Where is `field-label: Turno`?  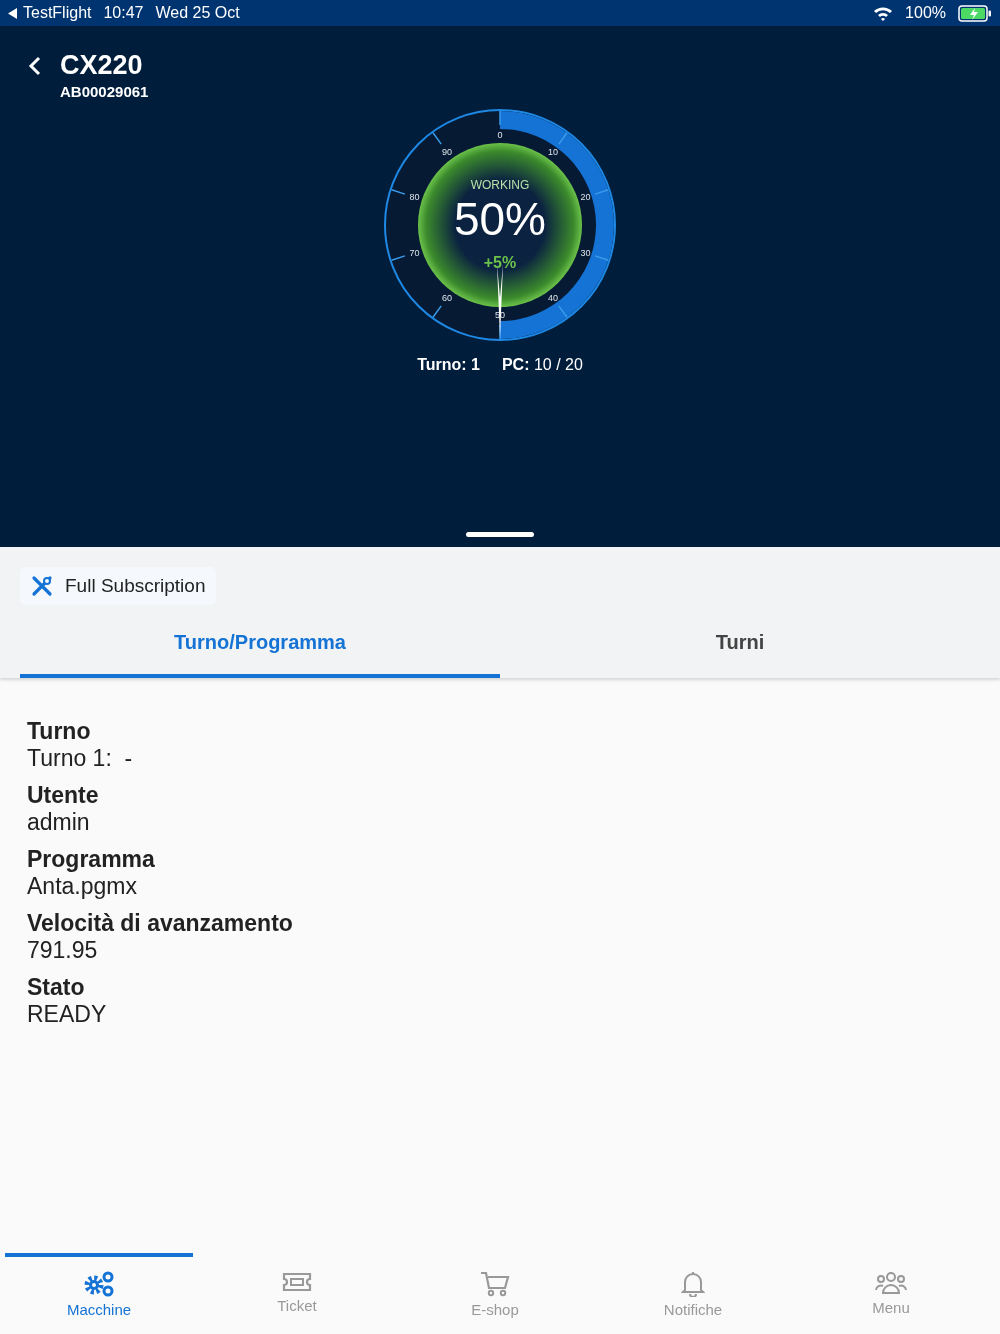 field-label: Turno is located at coordinates (59, 731).